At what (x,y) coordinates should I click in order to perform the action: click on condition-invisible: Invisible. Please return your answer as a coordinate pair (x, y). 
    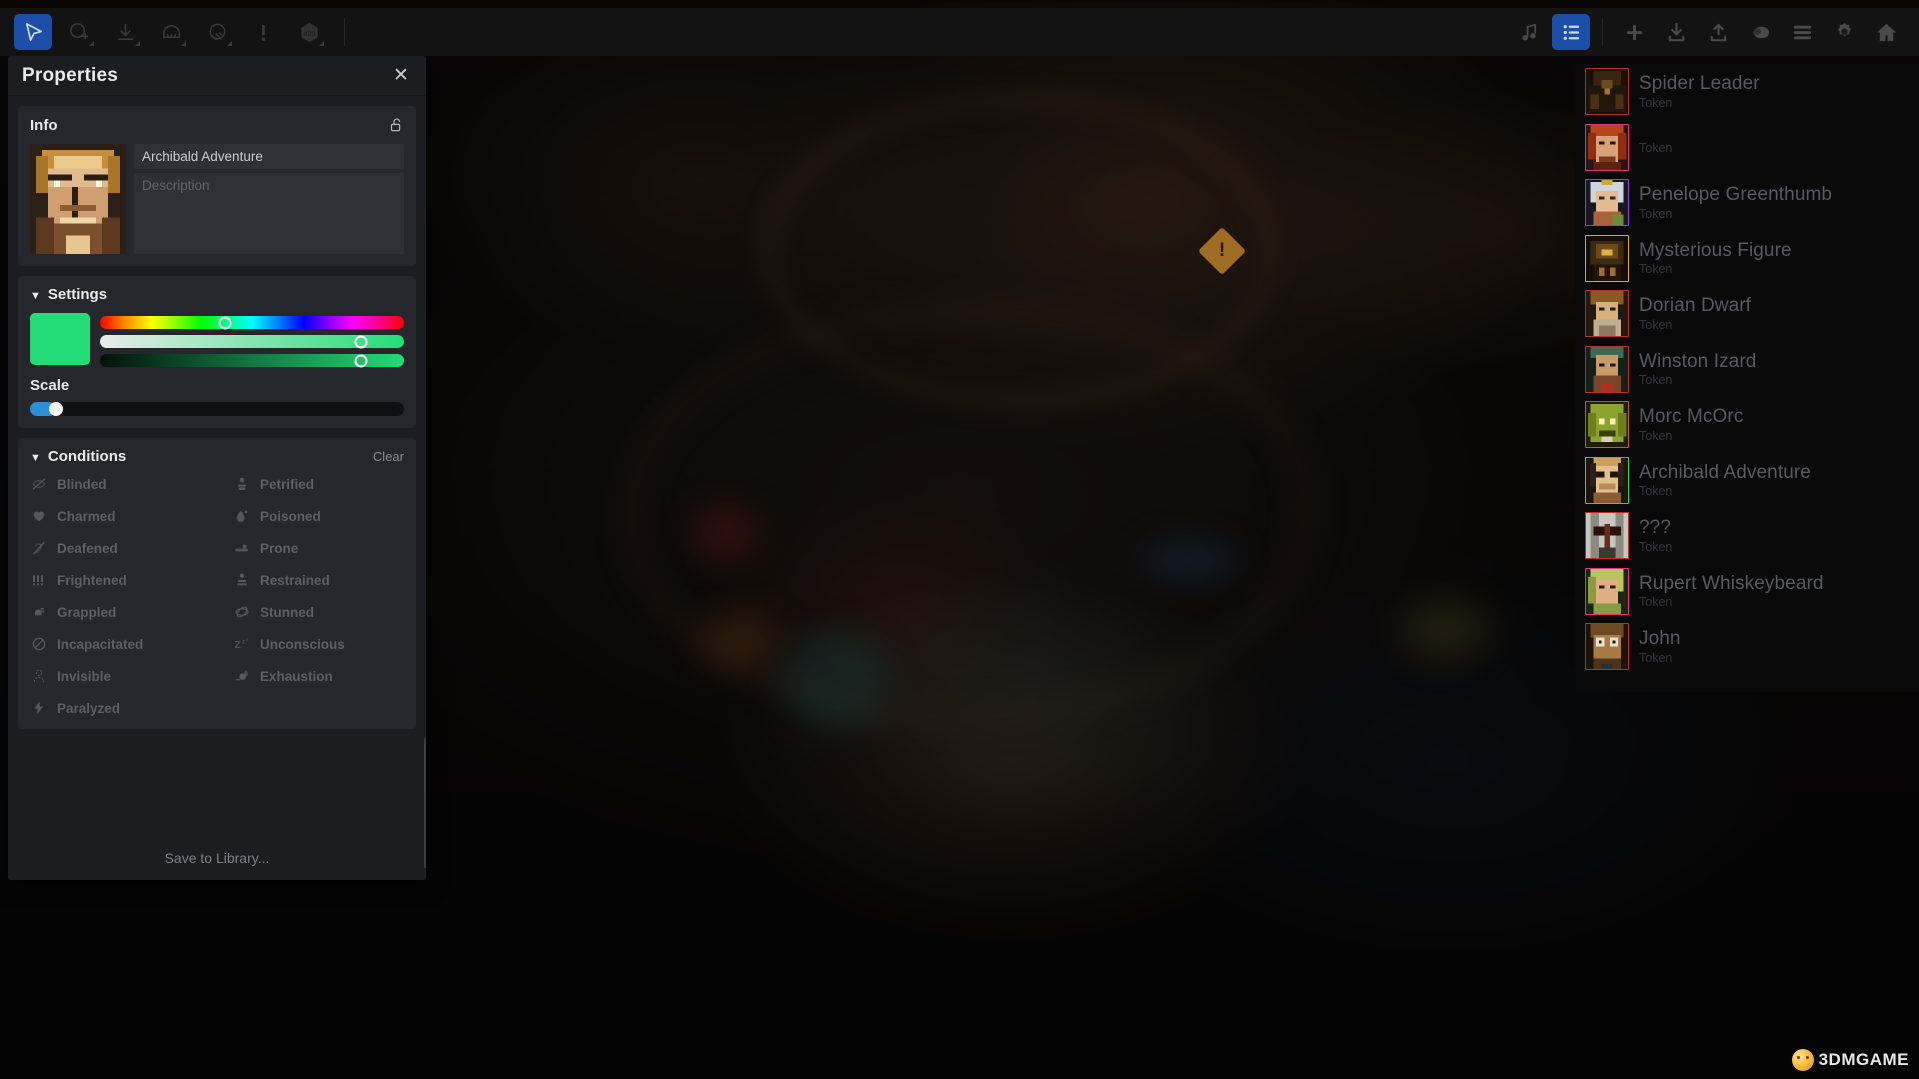
    Looking at the image, I should click on (123, 676).